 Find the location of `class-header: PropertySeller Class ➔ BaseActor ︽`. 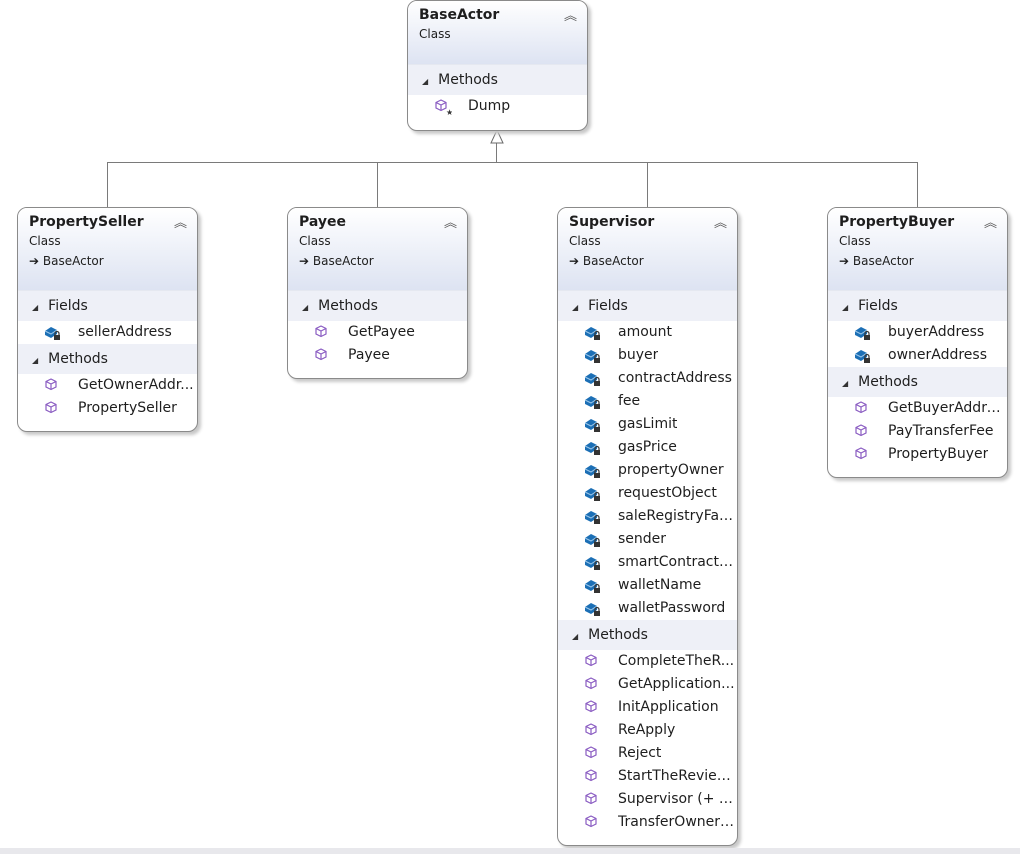

class-header: PropertySeller Class ➔ BaseActor ︽ is located at coordinates (107, 249).